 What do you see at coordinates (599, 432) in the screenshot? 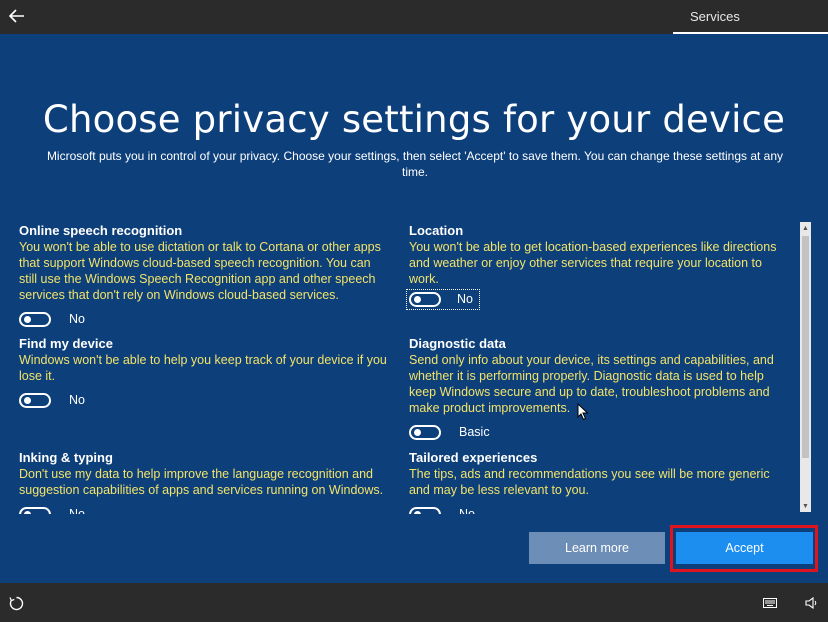
I see `toggle-row: Basic` at bounding box center [599, 432].